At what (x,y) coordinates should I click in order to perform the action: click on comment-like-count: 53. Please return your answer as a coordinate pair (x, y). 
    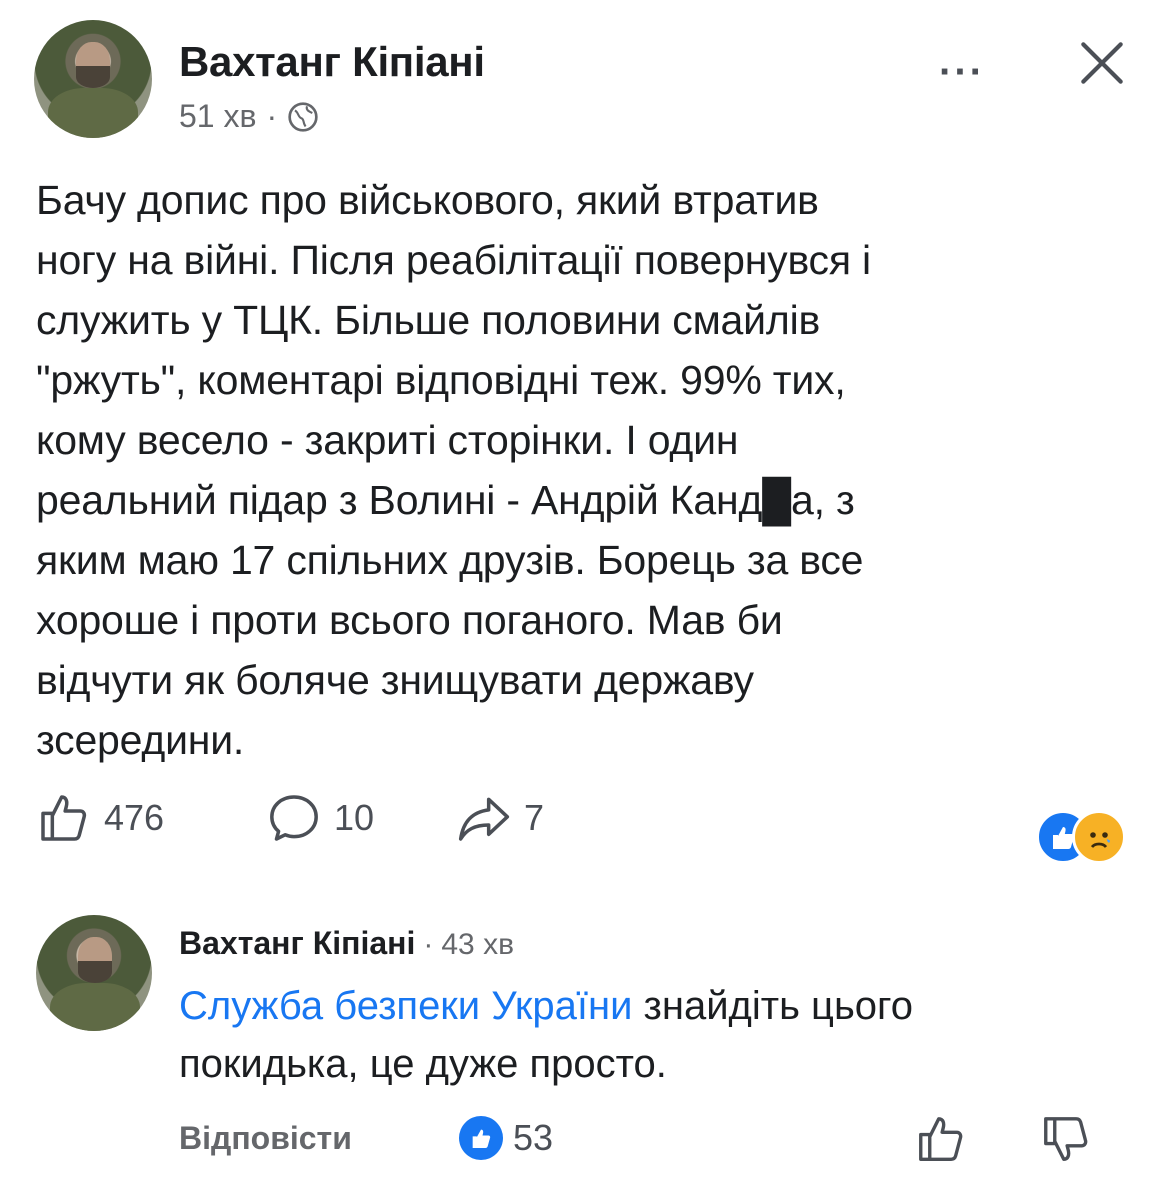
    Looking at the image, I should click on (533, 1137).